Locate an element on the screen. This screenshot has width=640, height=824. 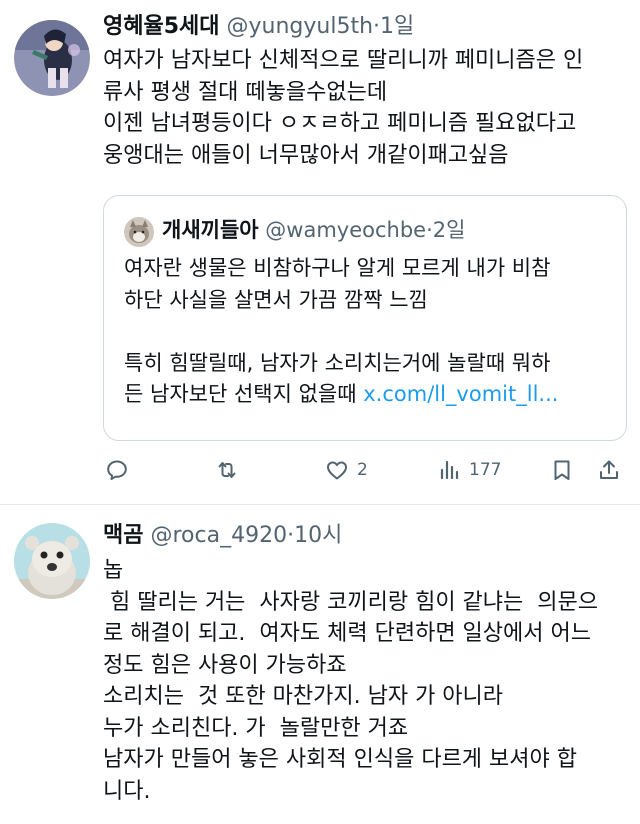
tweet-header: 맥곰 @roca_4920·10시 is located at coordinates (222, 536).